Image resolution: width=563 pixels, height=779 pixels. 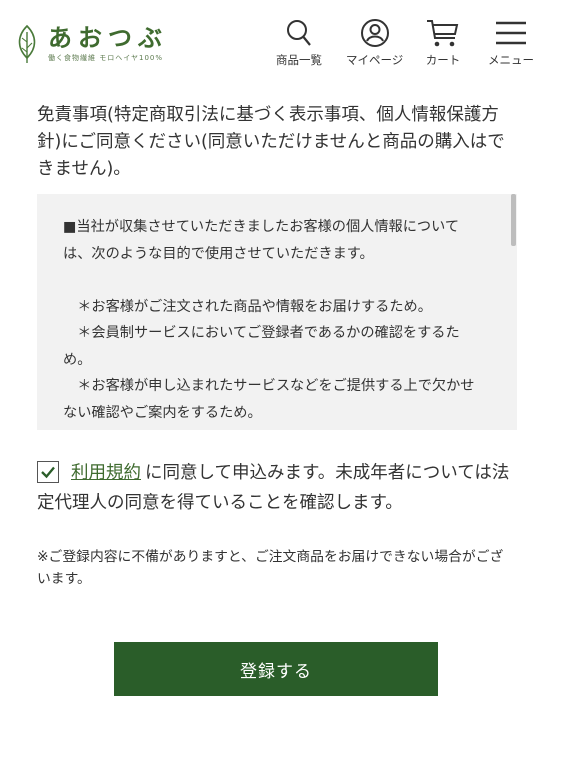 What do you see at coordinates (276, 669) in the screenshot?
I see `register-button: 登録する` at bounding box center [276, 669].